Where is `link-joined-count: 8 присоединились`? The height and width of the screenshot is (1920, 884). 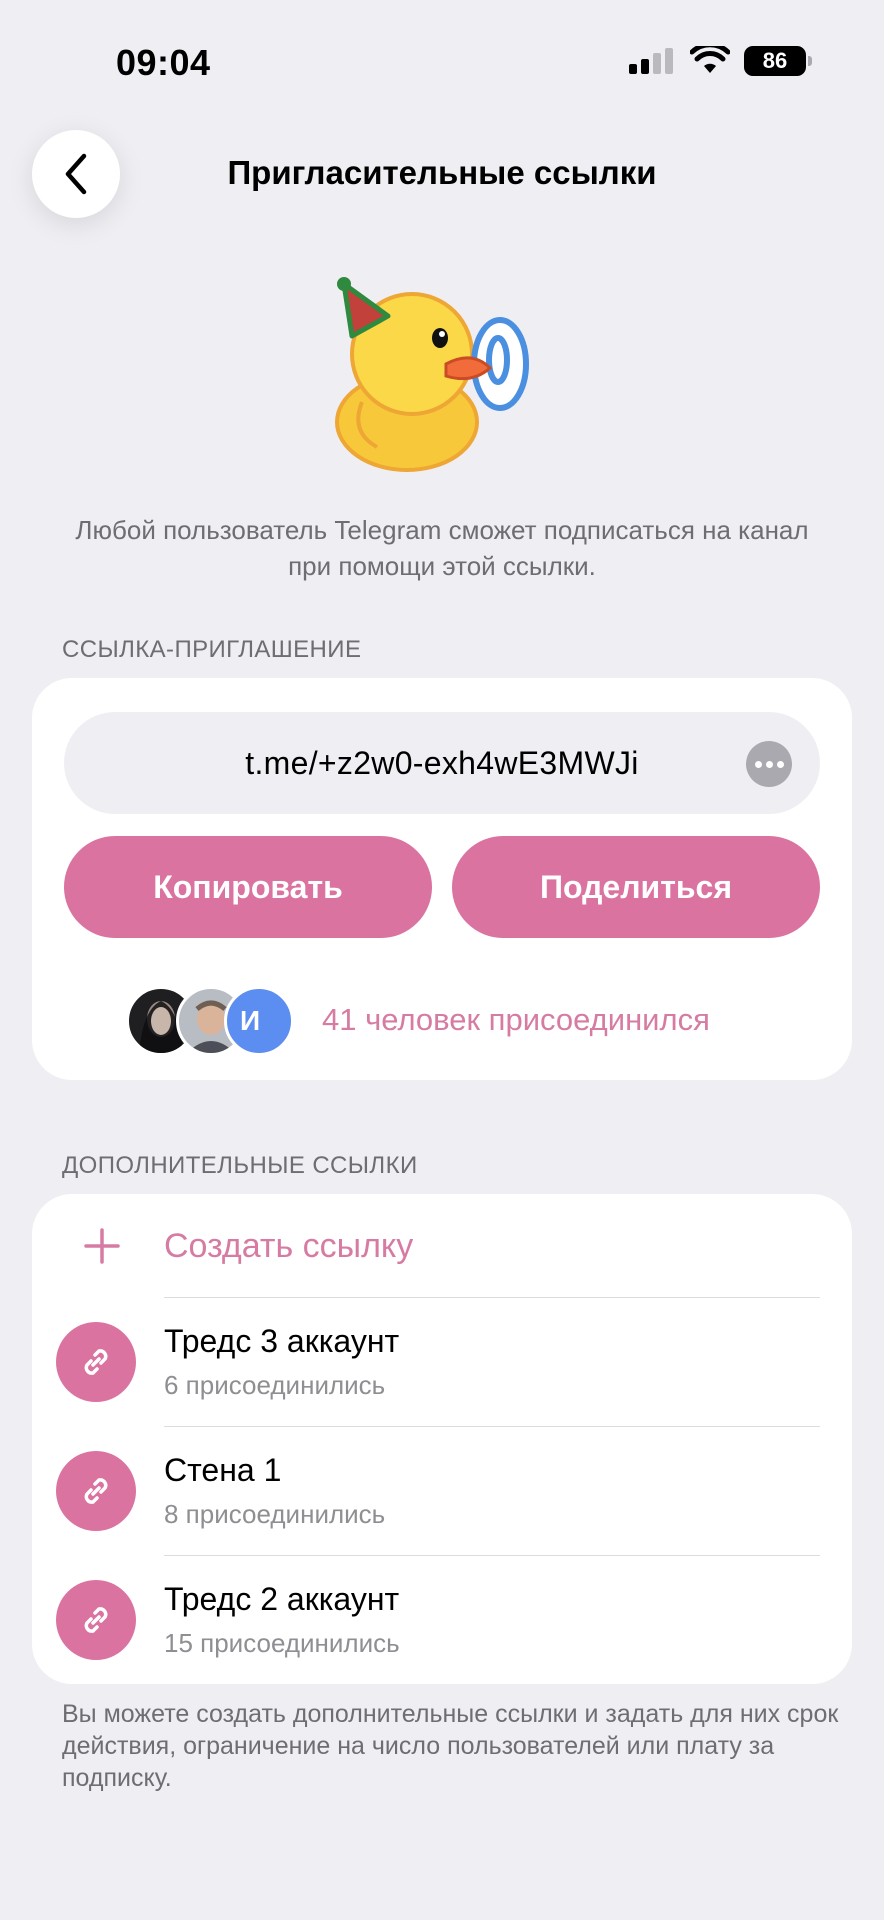 link-joined-count: 8 присоединились is located at coordinates (275, 1514).